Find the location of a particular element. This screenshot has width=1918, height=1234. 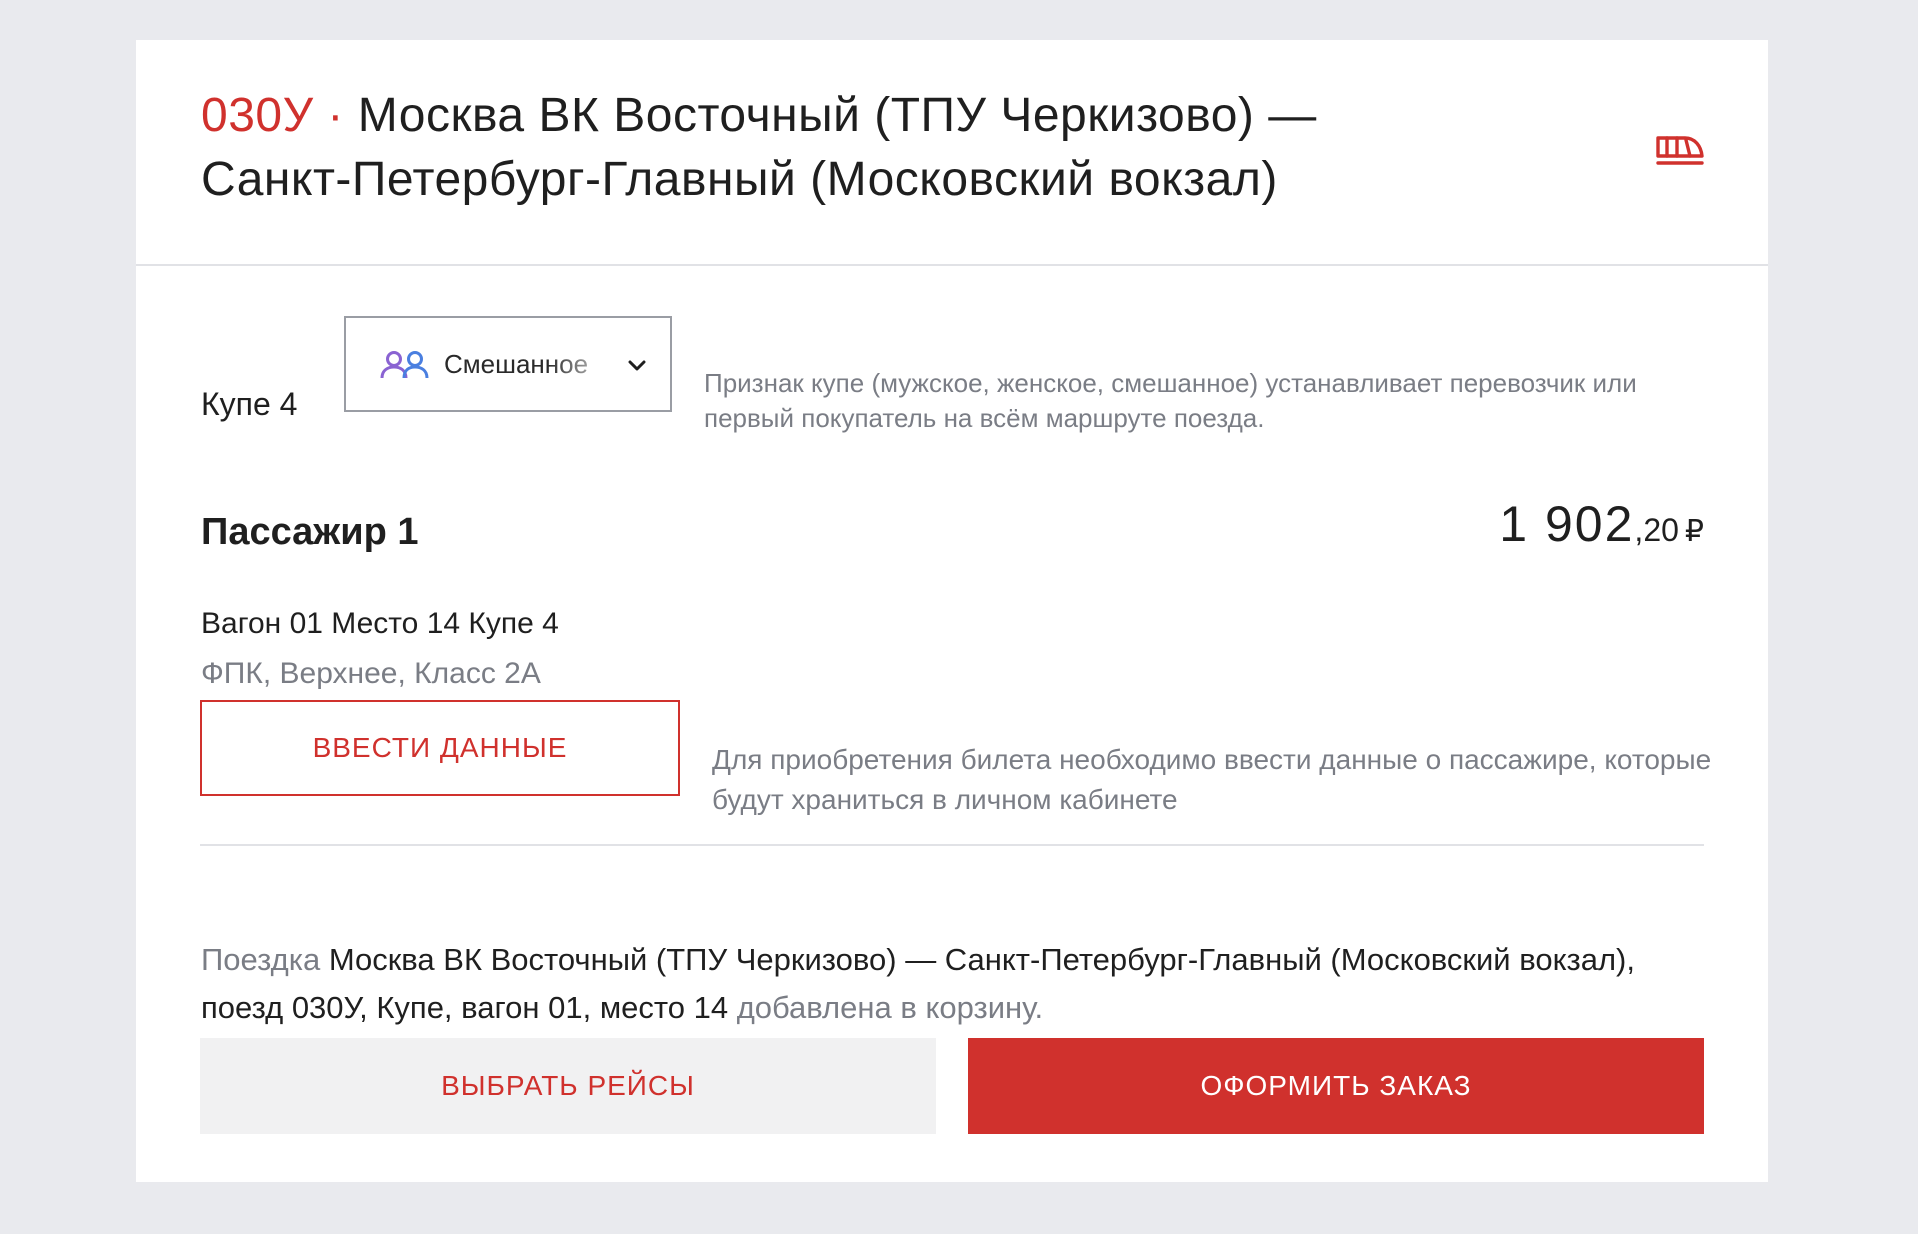

chevron-down-icon is located at coordinates (637, 365).